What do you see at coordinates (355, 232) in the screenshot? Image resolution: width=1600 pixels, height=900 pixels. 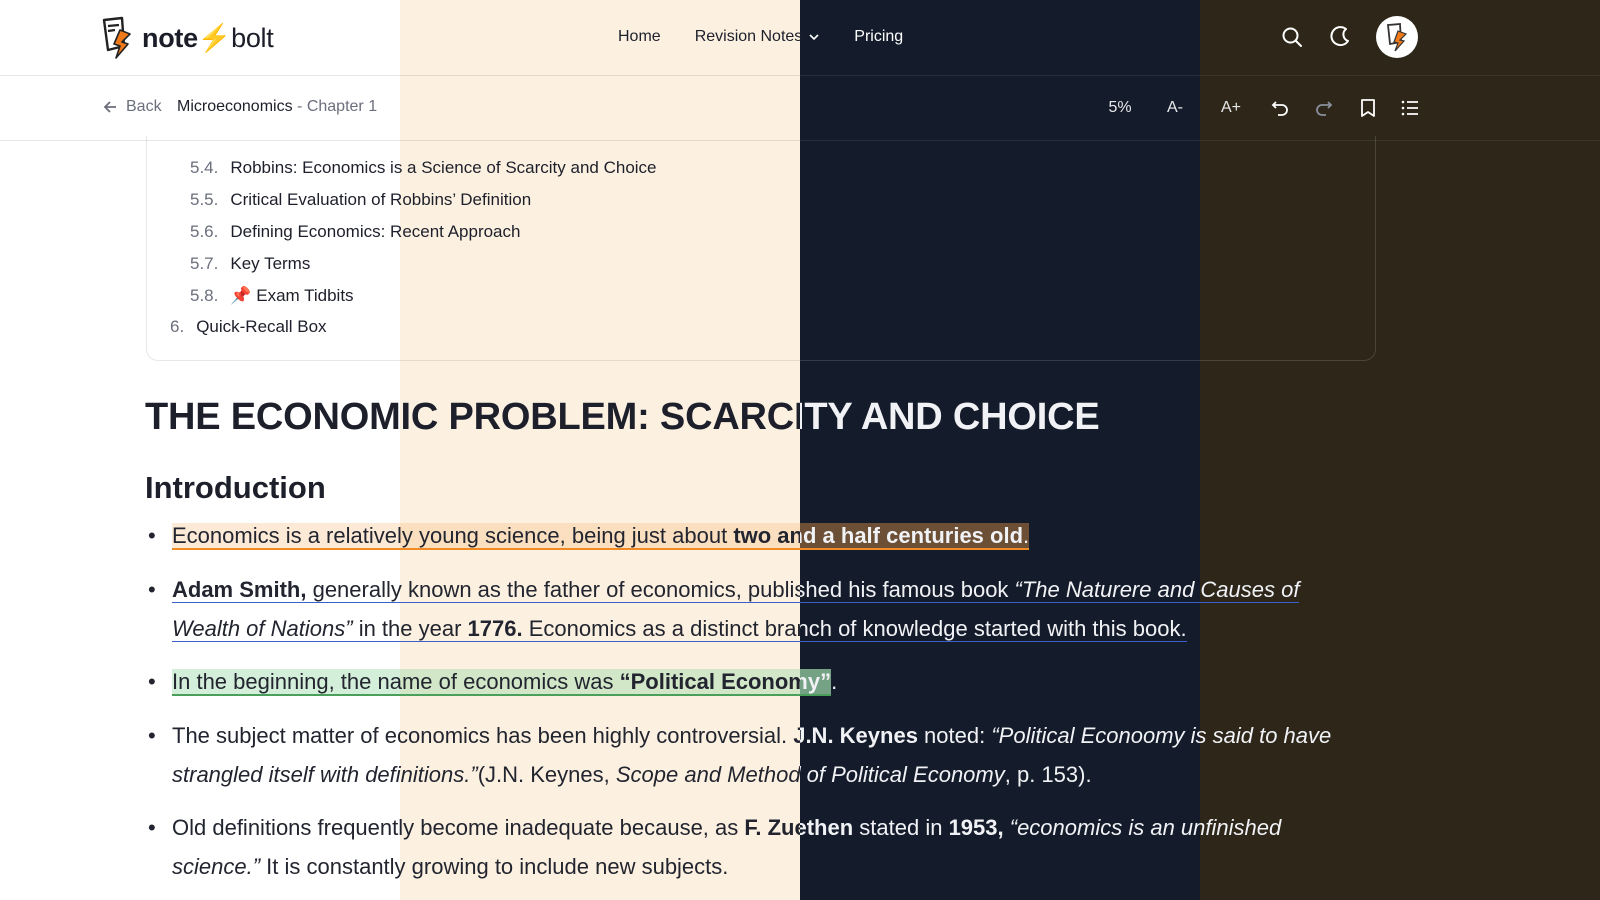 I see `toc-item: 5.6. Defining Economics: Recent Approach` at bounding box center [355, 232].